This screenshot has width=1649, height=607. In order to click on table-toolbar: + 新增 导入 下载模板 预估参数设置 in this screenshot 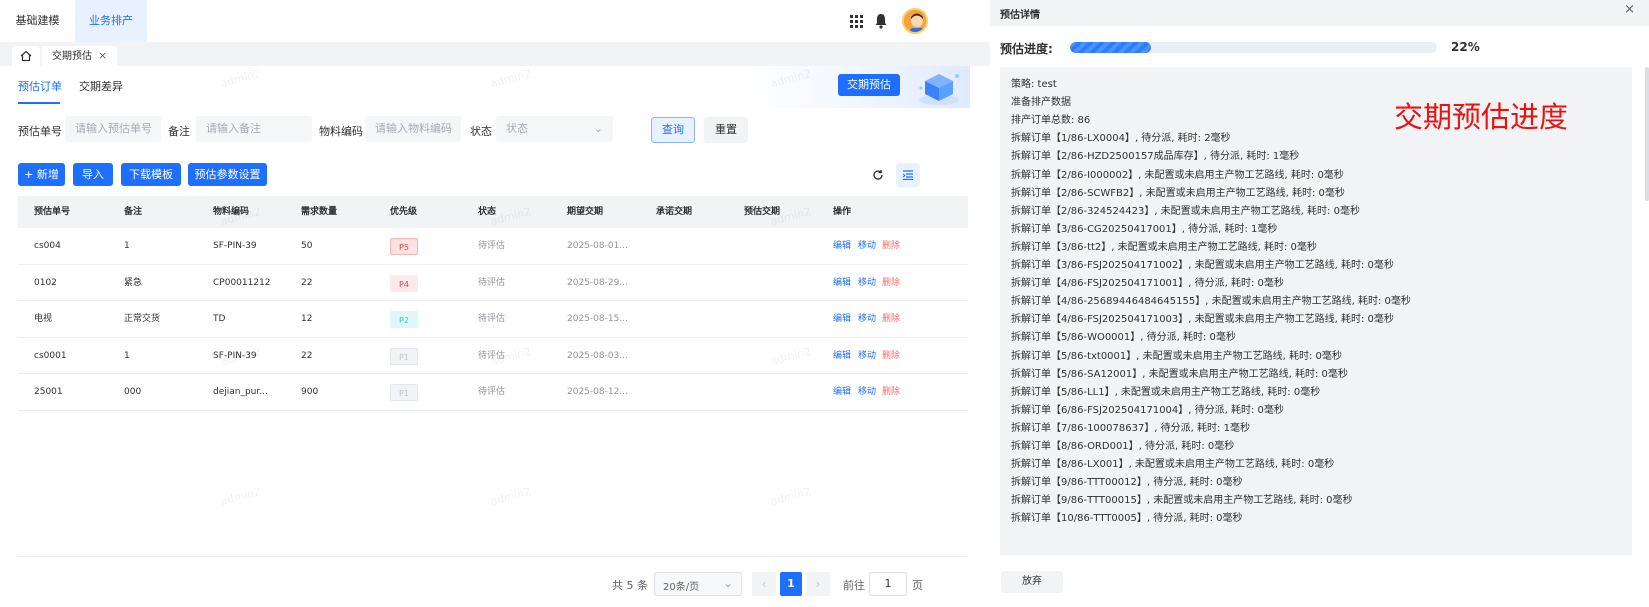, I will do `click(495, 175)`.